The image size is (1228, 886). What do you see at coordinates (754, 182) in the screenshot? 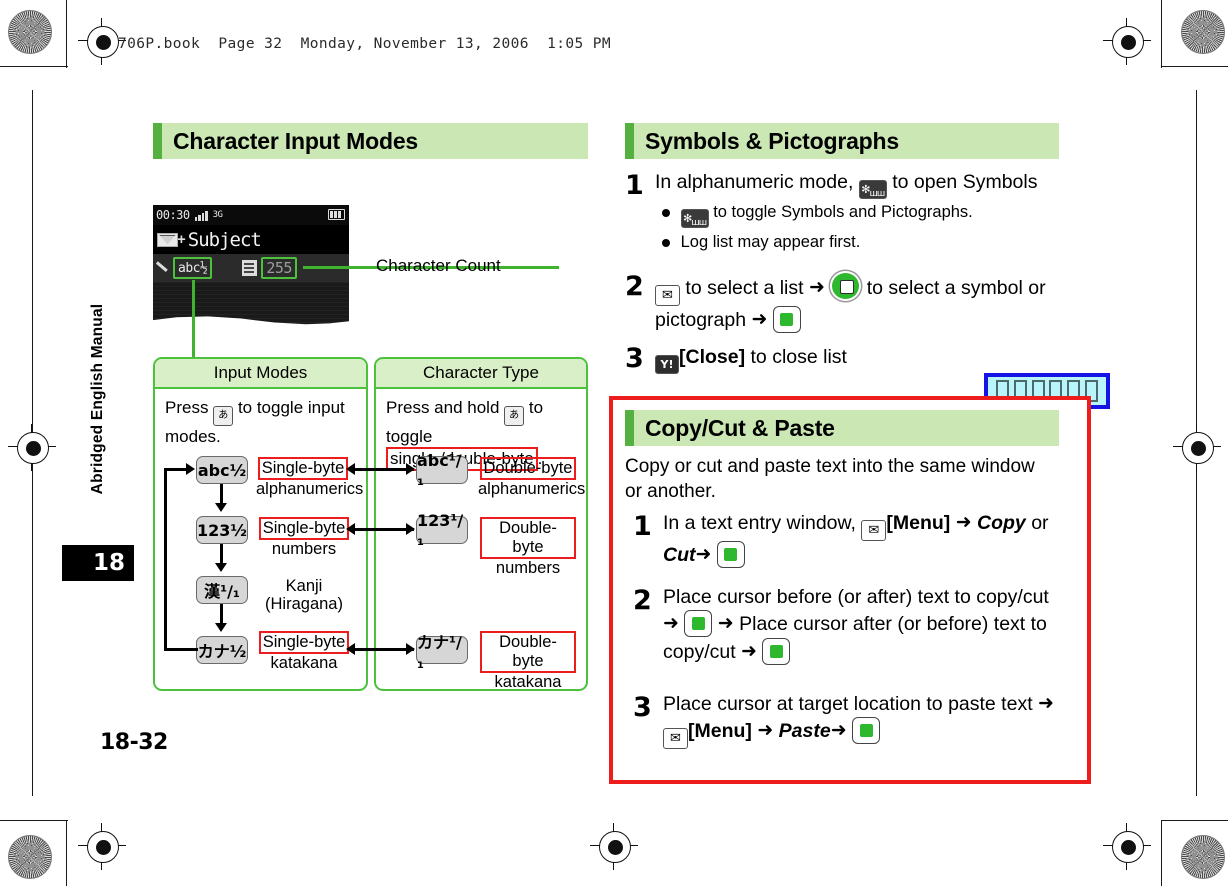
I see `step1-text-a: In alphanumeric mode,` at bounding box center [754, 182].